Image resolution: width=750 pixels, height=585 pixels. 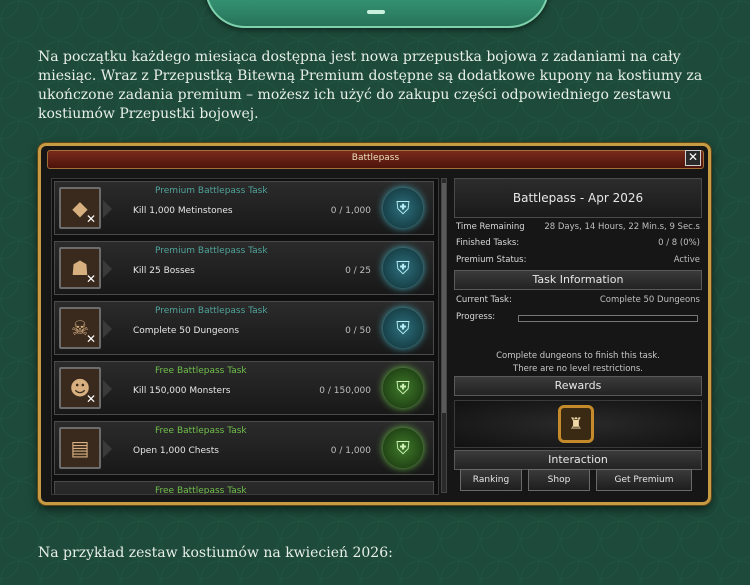 What do you see at coordinates (578, 386) in the screenshot?
I see `rewards-header: Rewards` at bounding box center [578, 386].